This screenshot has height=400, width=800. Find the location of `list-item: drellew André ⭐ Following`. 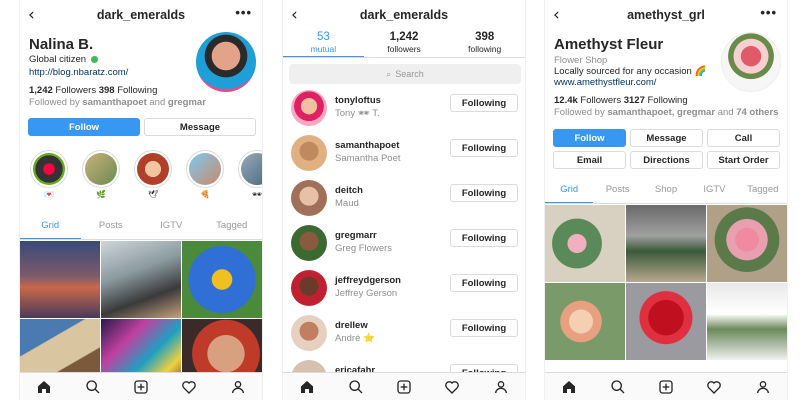

list-item: drellew André ⭐ Following is located at coordinates (404, 337).